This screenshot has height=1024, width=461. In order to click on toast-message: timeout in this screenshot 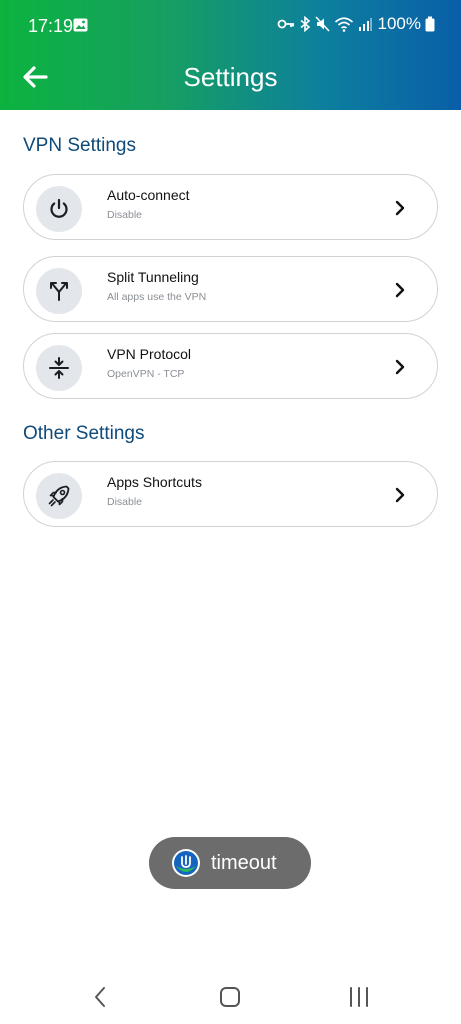, I will do `click(230, 863)`.